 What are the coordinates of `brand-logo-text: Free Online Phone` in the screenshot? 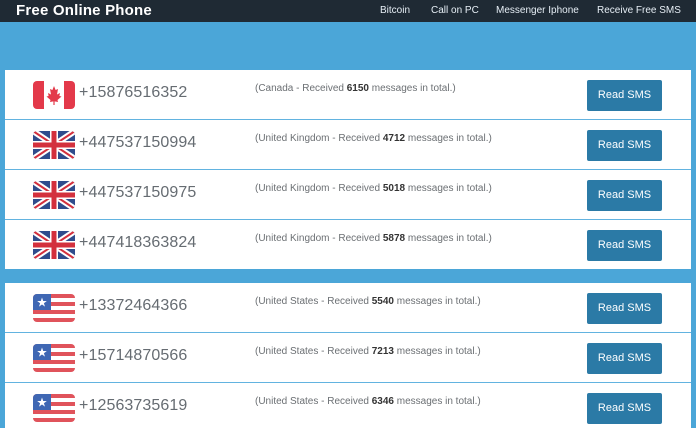 It's located at (84, 10).